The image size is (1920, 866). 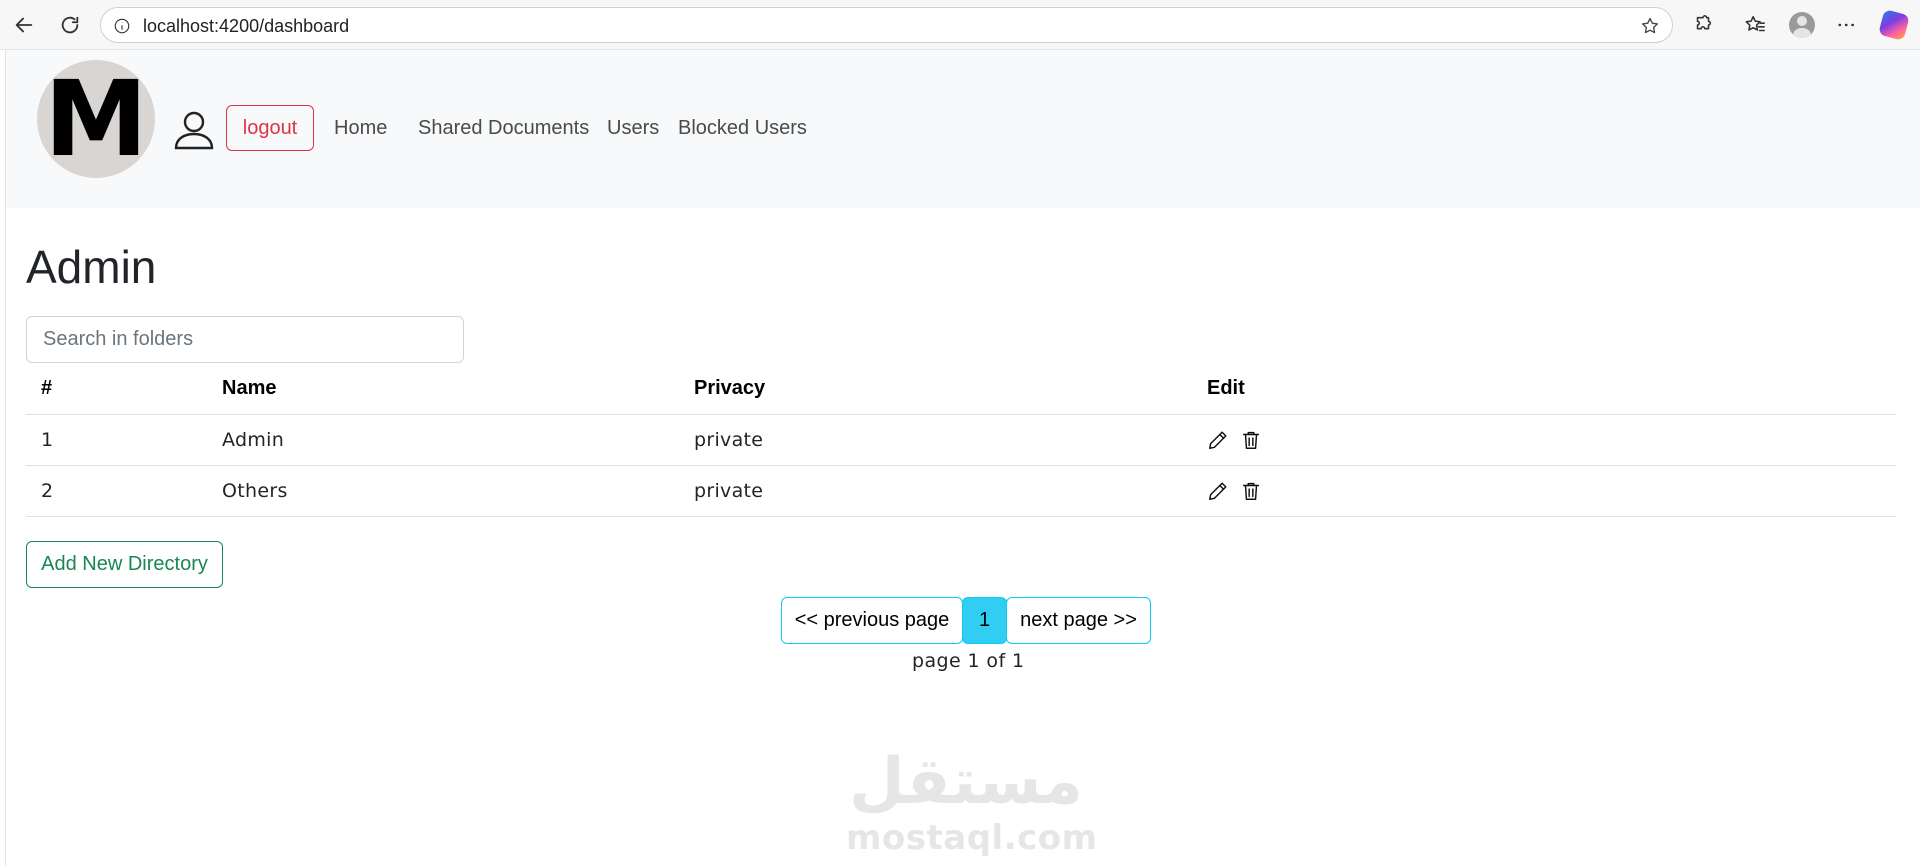 I want to click on nav-link-blocked-users: Blocked Users, so click(x=742, y=128).